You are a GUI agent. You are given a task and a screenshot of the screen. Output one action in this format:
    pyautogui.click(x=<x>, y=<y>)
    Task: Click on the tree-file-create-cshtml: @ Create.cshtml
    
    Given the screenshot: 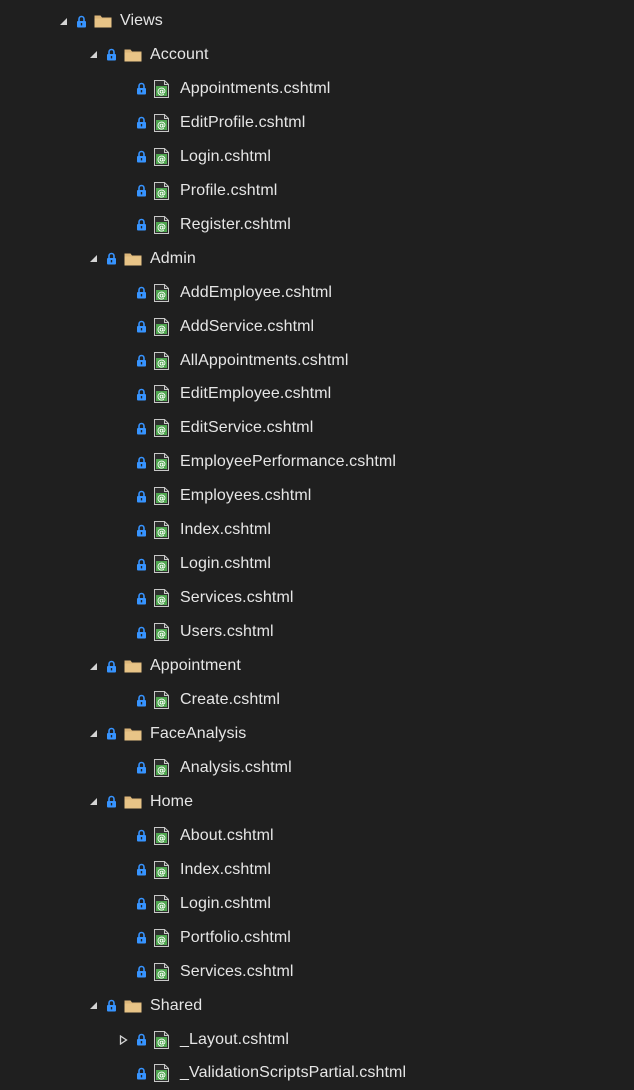 What is the action you would take?
    pyautogui.click(x=317, y=700)
    